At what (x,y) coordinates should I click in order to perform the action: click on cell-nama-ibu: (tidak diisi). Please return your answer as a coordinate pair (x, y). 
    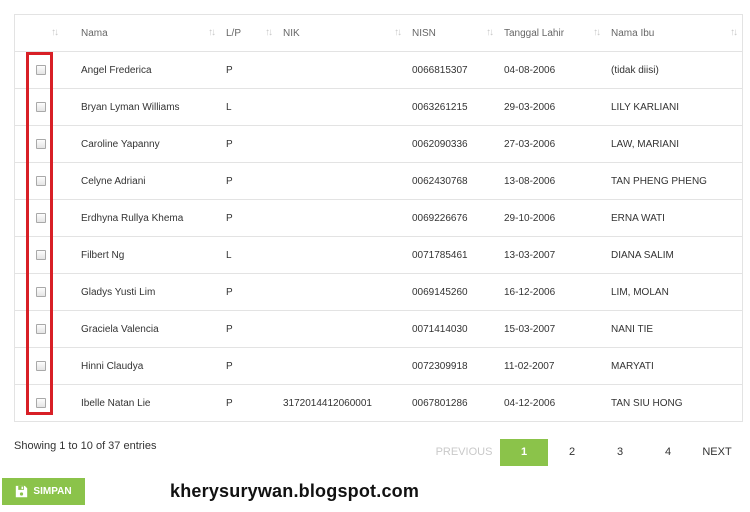
    Looking at the image, I should click on (673, 70).